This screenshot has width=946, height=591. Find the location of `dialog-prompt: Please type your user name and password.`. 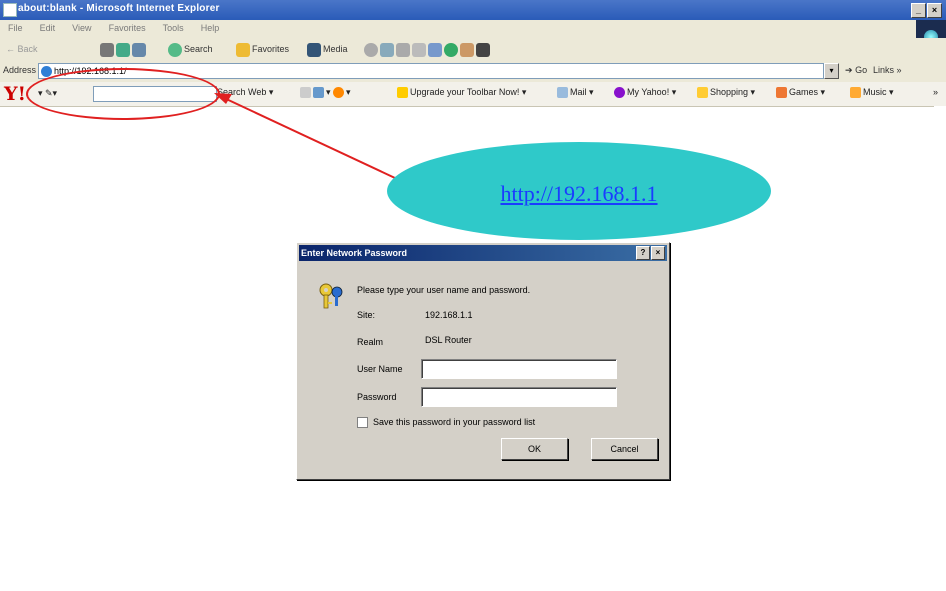

dialog-prompt: Please type your user name and password. is located at coordinates (444, 290).